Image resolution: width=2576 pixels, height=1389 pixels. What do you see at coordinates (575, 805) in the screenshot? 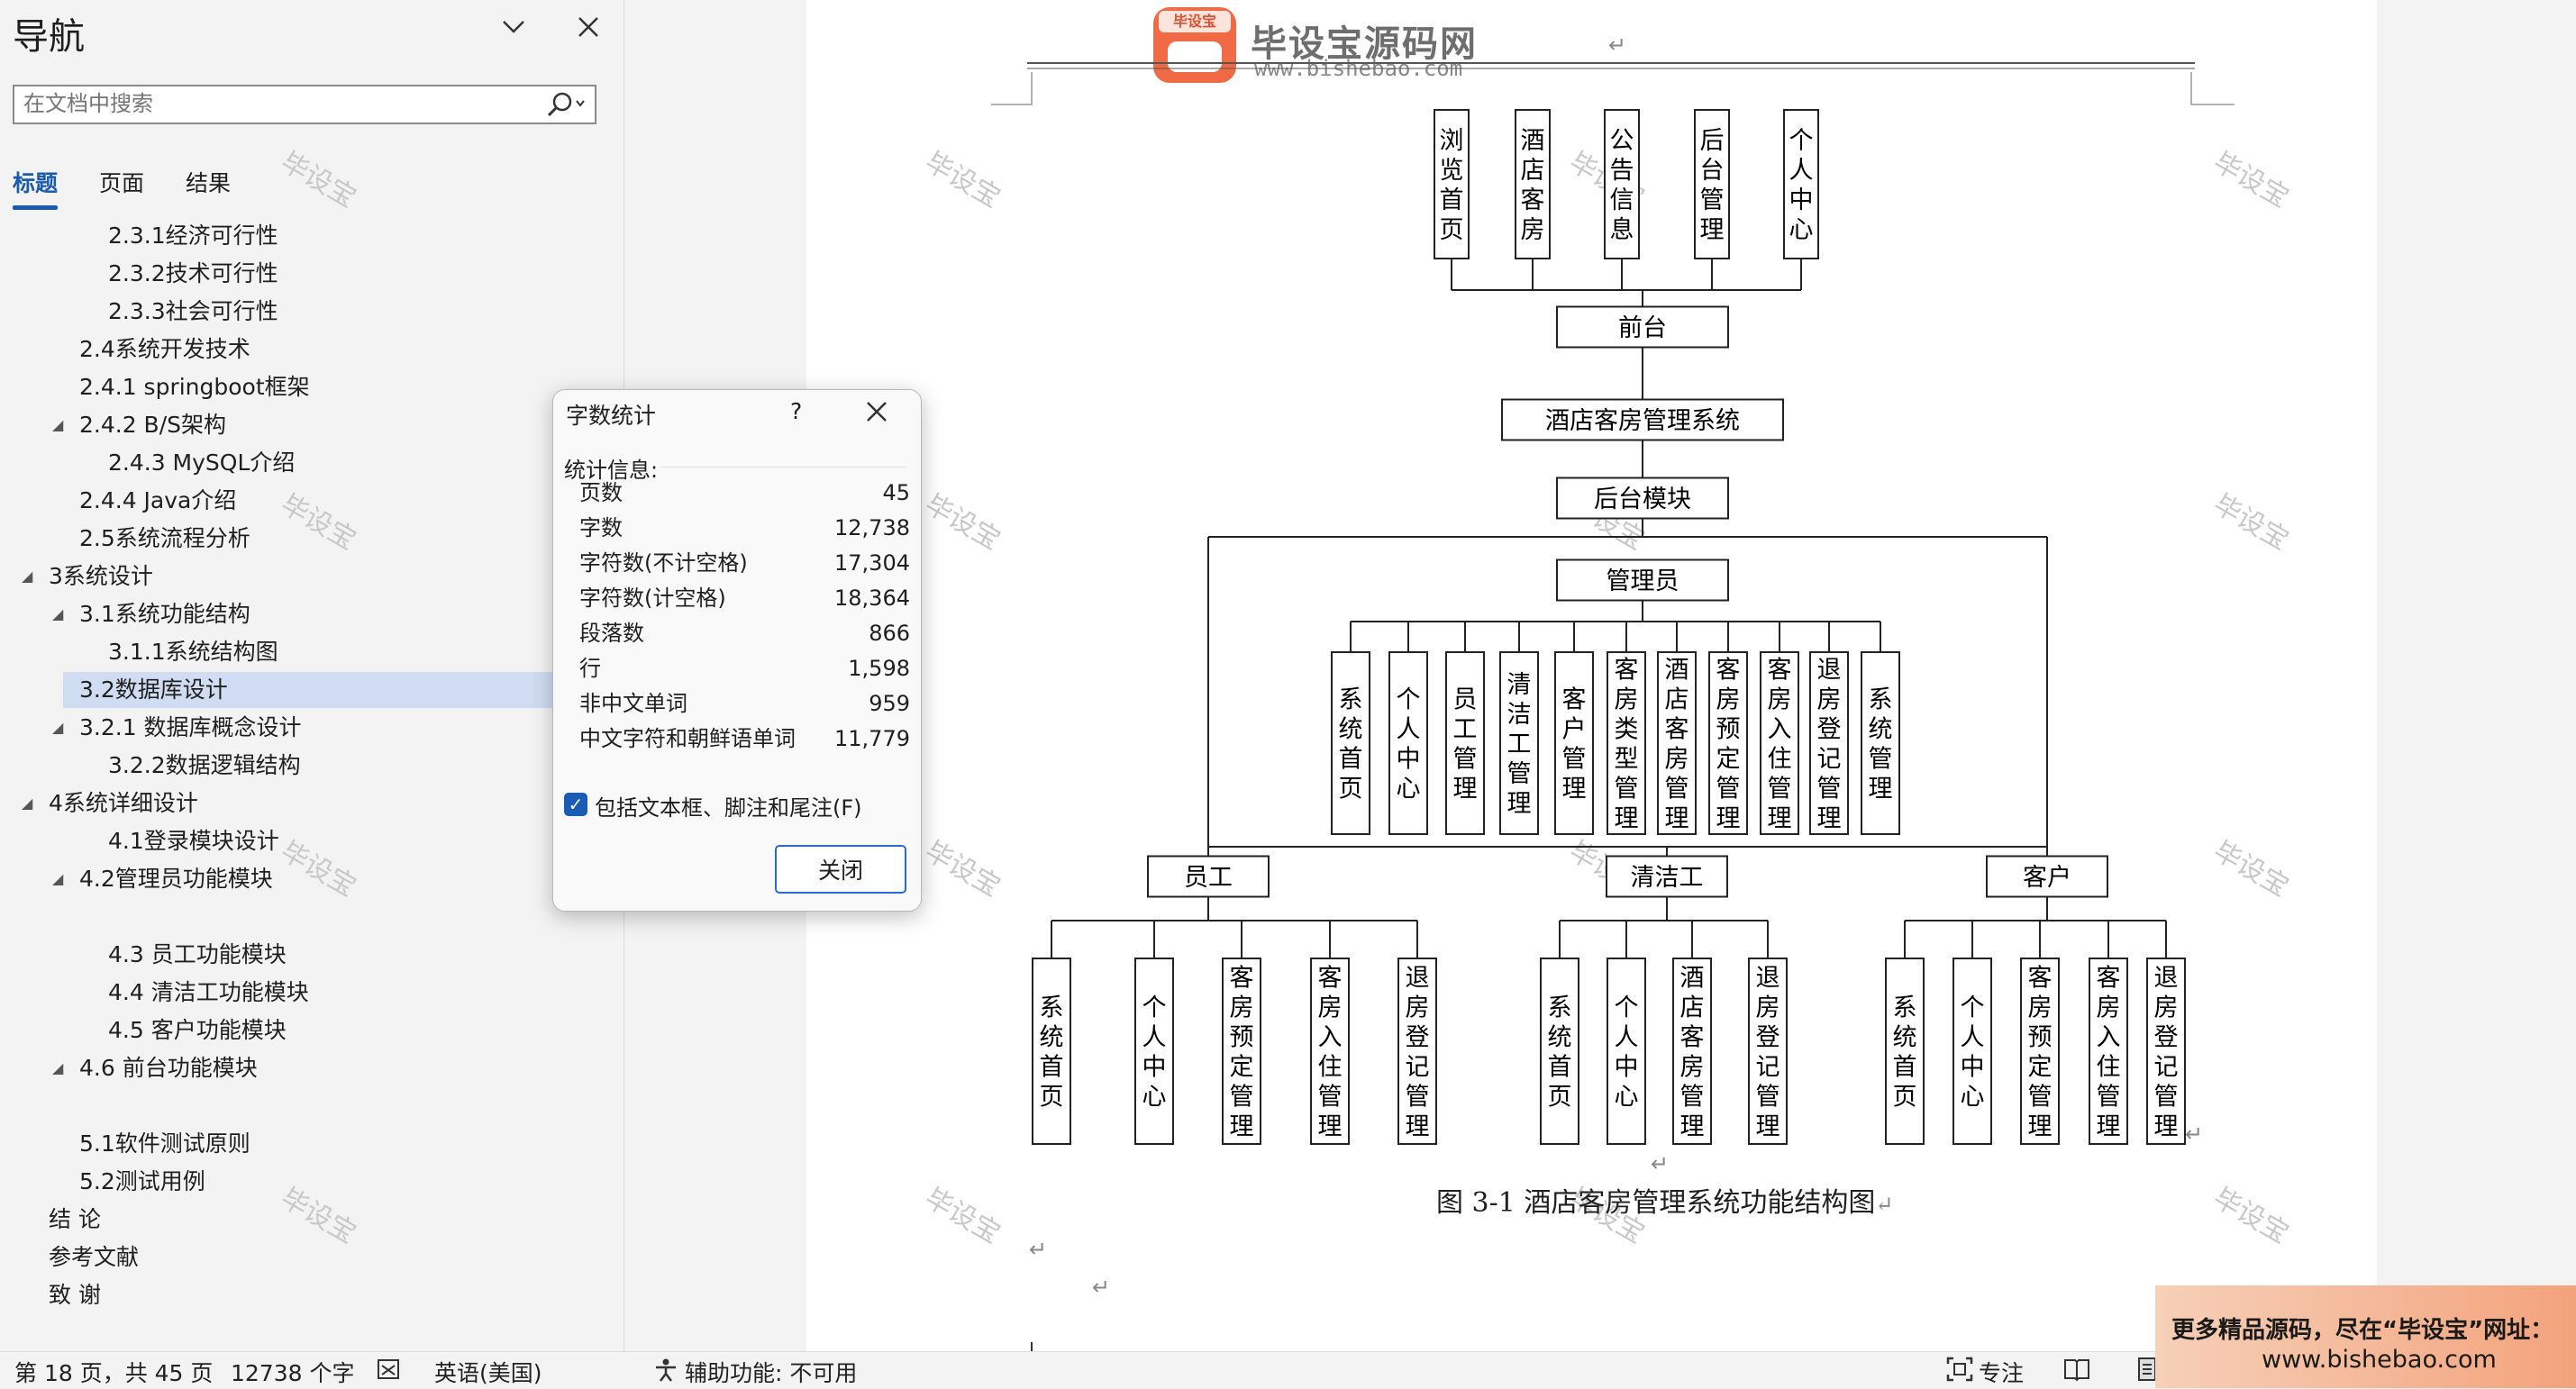
I see `include-textboxes-checkbox: ✓` at bounding box center [575, 805].